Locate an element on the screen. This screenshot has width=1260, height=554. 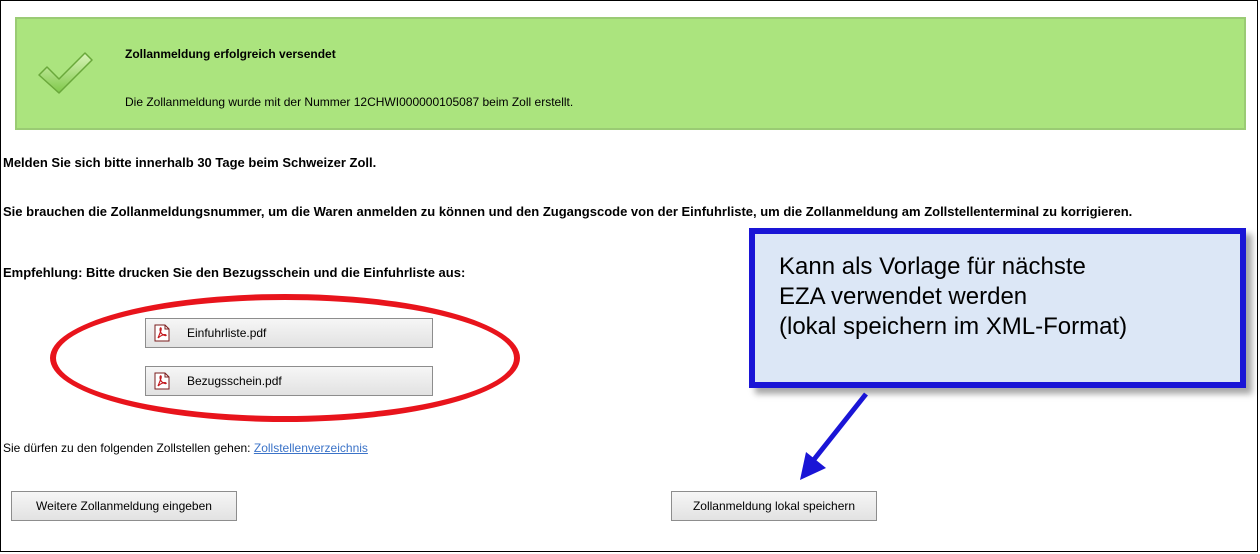
callout-line-1: Kann als Vorlage für nächste is located at coordinates (932, 266).